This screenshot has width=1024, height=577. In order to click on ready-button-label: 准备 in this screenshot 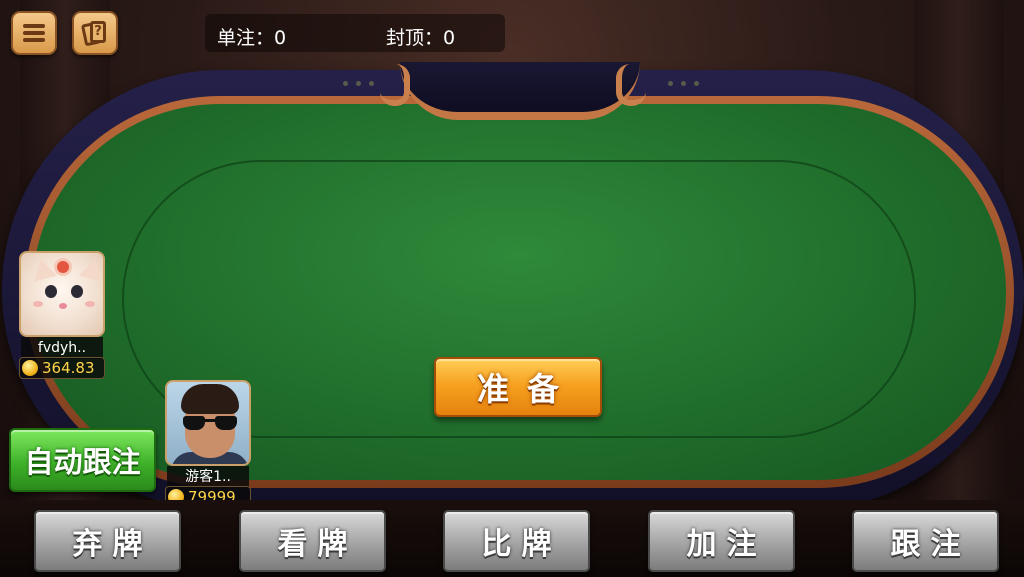, I will do `click(526, 389)`.